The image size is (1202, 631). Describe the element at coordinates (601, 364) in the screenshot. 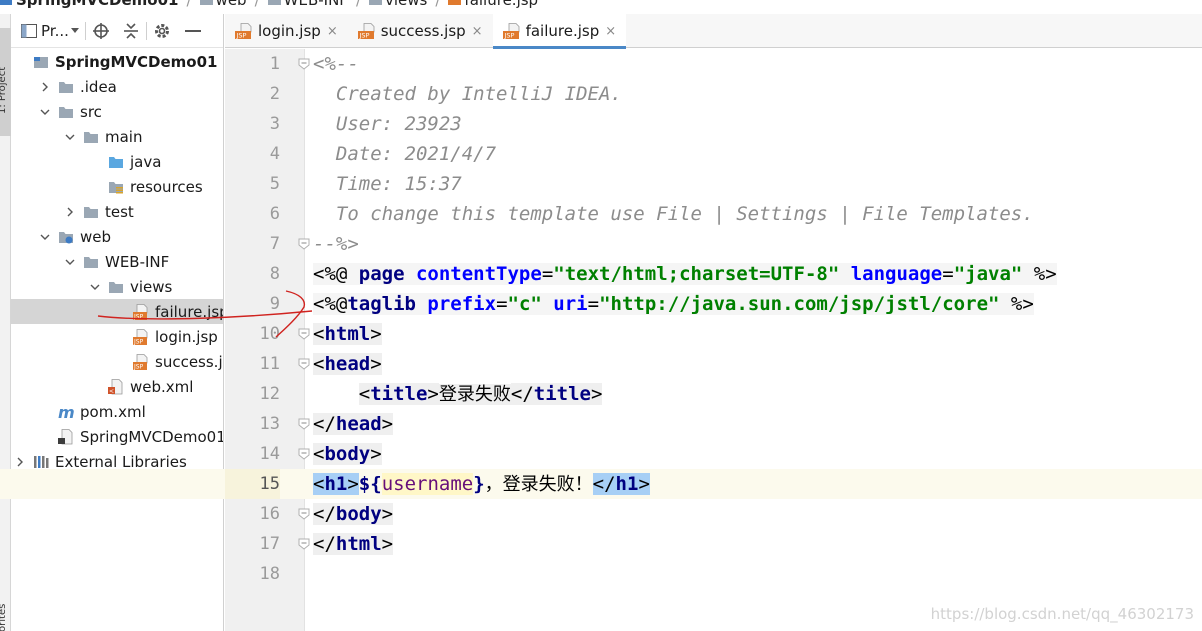

I see `code-line: 11 <head>` at that location.